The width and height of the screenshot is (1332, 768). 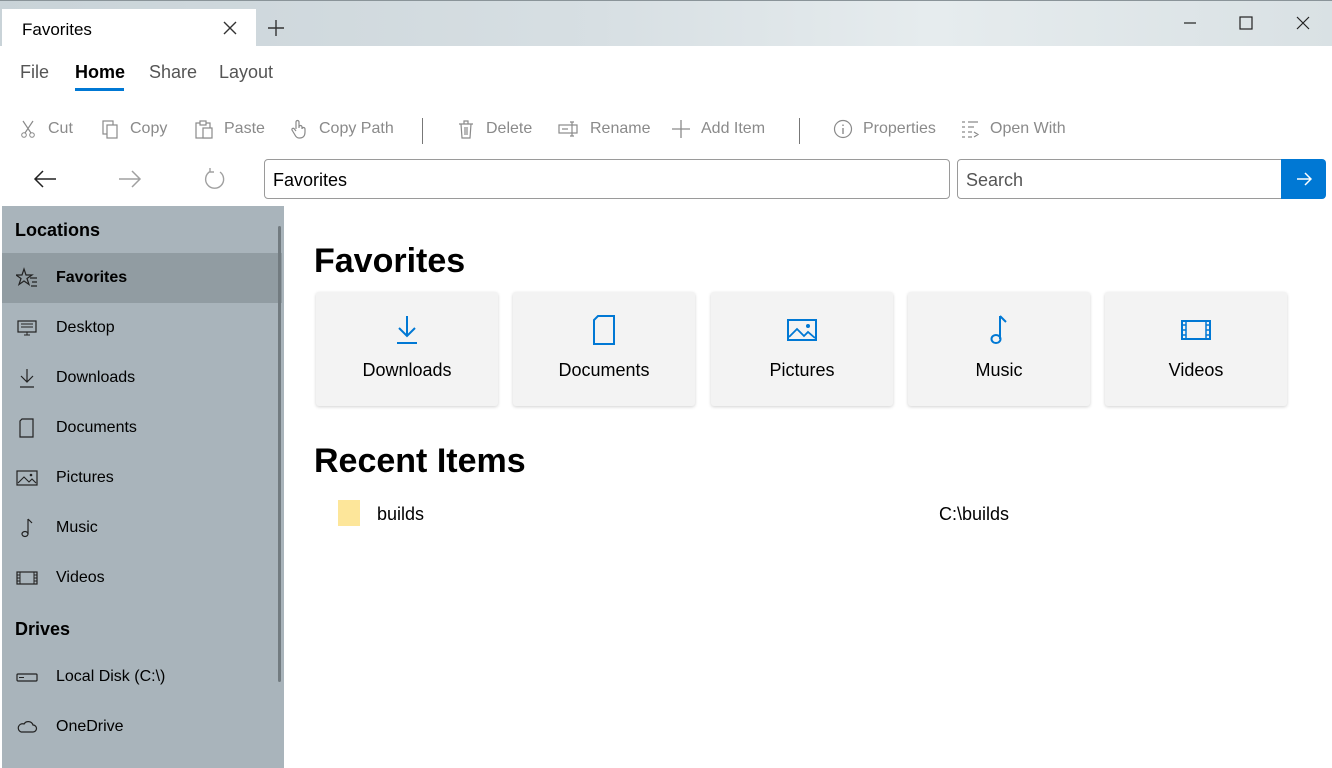 What do you see at coordinates (60, 128) in the screenshot?
I see `cut-label: Cut` at bounding box center [60, 128].